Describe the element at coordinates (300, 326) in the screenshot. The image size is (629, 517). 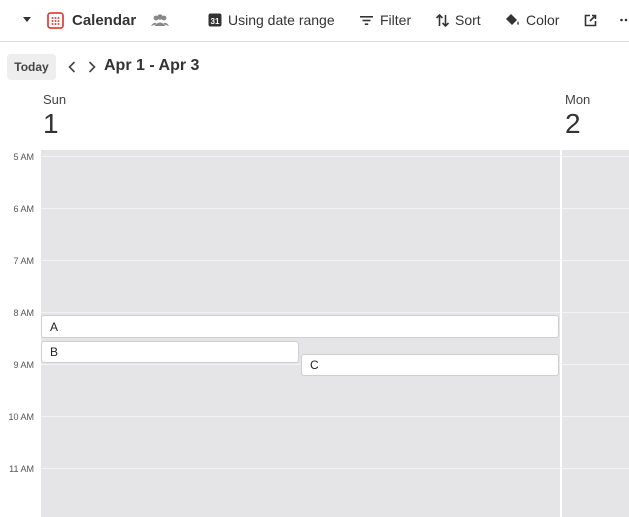
I see `calendar-event: A` at that location.